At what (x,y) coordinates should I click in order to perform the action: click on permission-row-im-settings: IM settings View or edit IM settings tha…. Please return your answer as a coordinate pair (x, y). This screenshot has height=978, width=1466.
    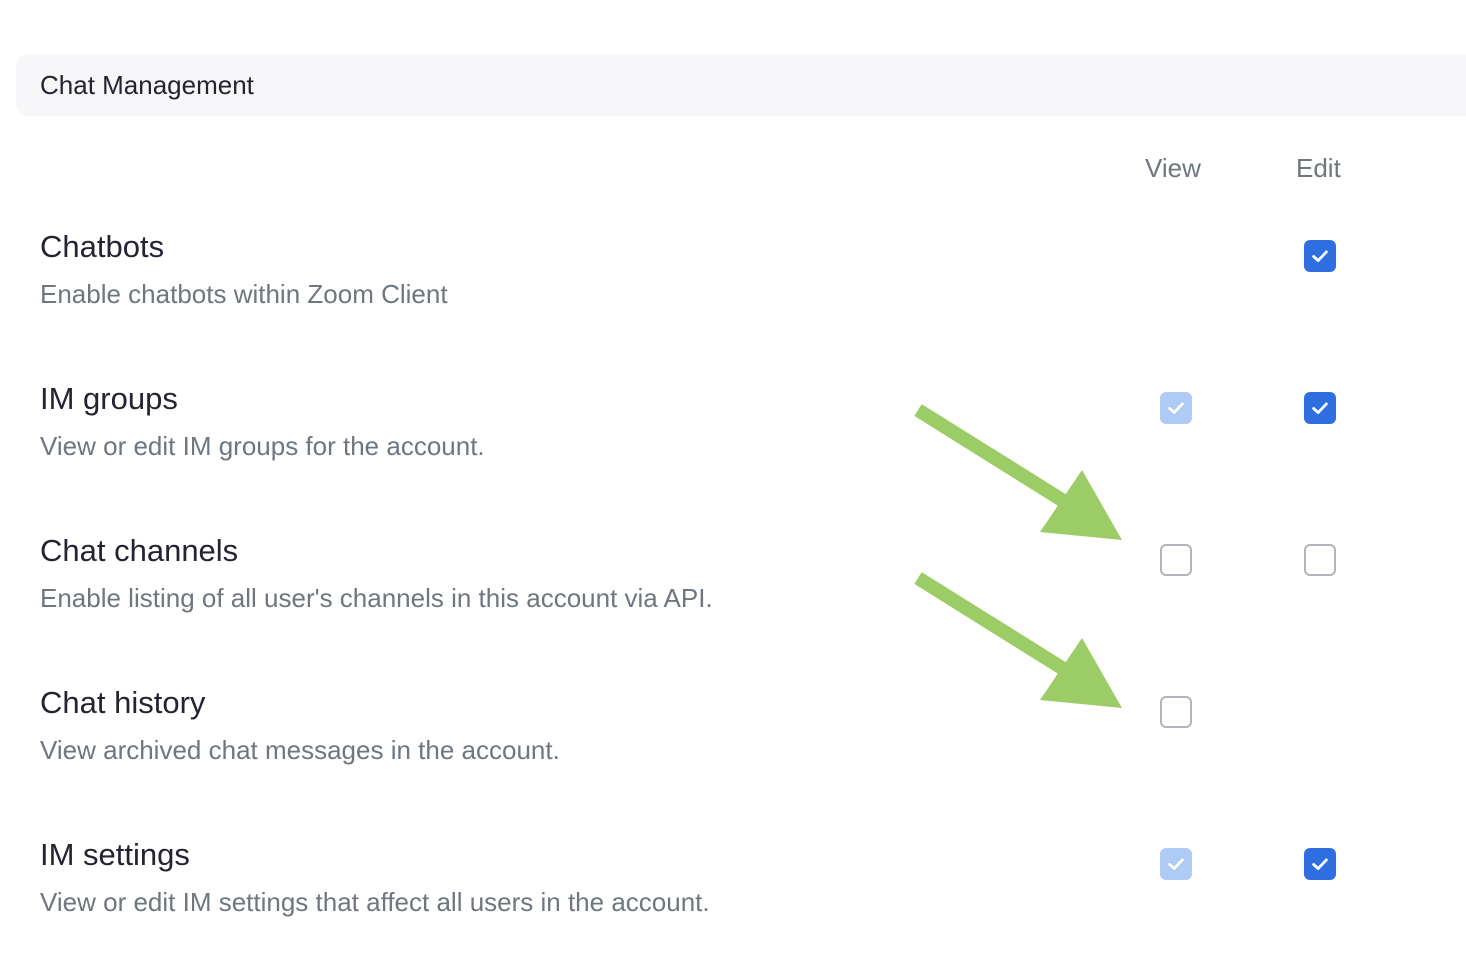
    Looking at the image, I should click on (740, 892).